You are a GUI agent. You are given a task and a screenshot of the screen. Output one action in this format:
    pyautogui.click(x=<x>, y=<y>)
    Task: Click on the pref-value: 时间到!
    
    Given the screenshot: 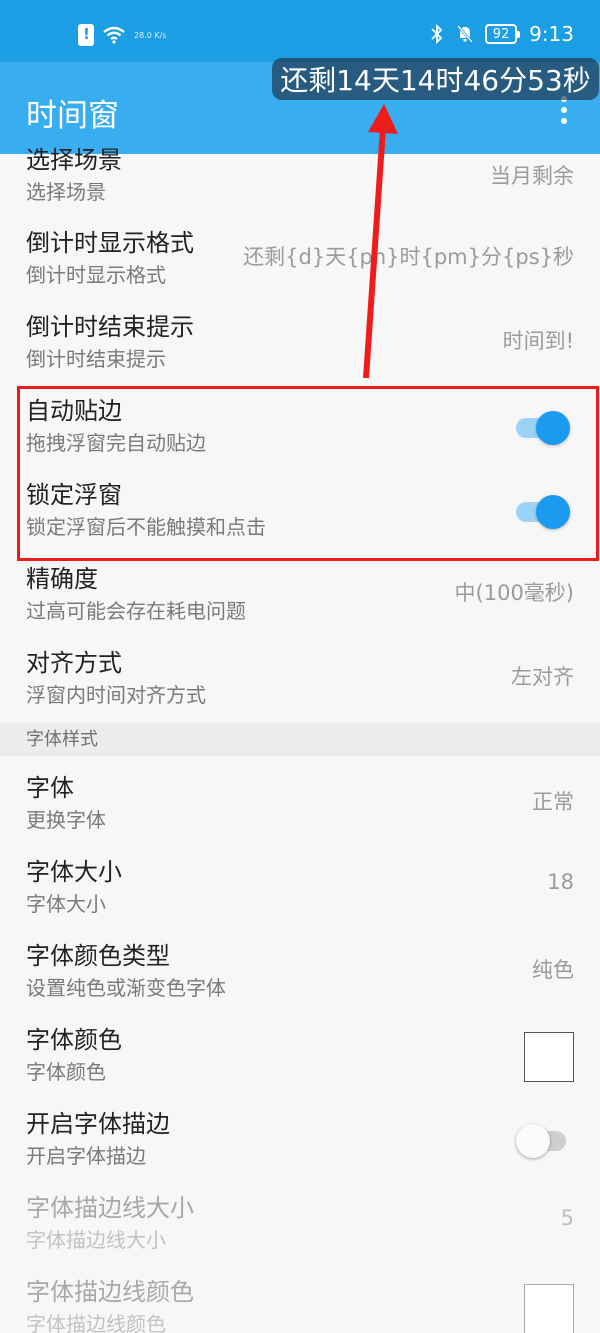 What is the action you would take?
    pyautogui.click(x=538, y=341)
    